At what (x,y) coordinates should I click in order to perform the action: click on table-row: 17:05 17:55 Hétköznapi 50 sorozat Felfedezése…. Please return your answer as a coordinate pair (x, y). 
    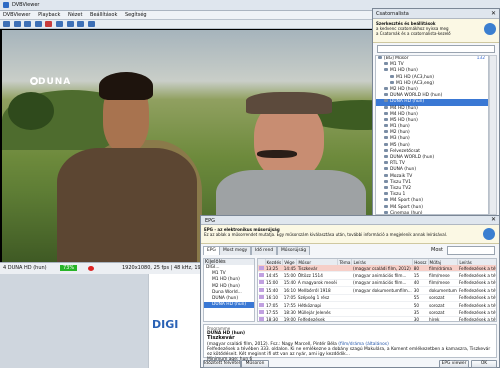
    Looking at the image, I should click on (377, 305).